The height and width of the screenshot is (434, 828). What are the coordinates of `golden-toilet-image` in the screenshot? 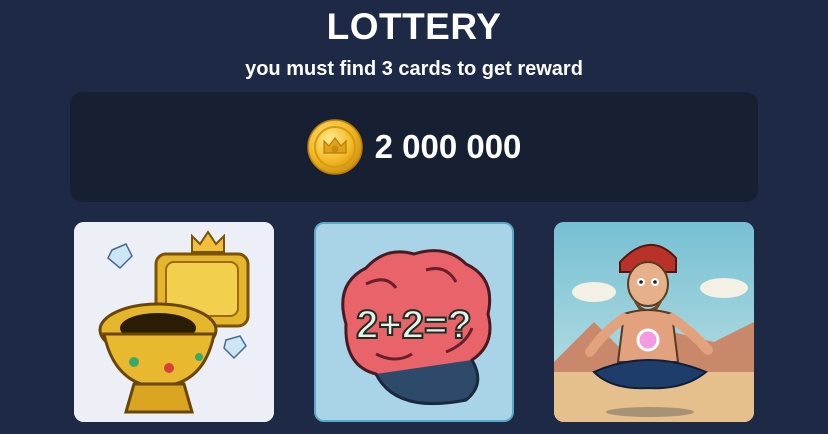 It's located at (174, 322).